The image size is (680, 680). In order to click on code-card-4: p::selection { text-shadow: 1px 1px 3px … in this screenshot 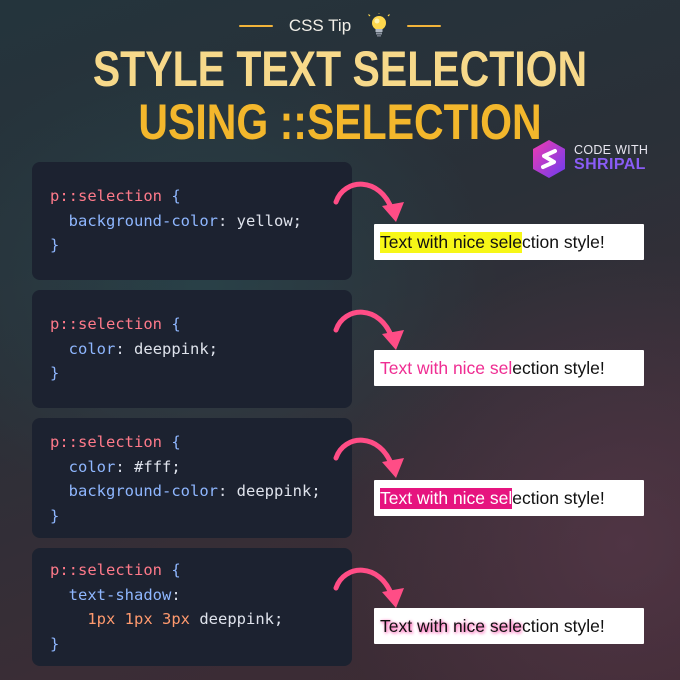, I will do `click(192, 607)`.